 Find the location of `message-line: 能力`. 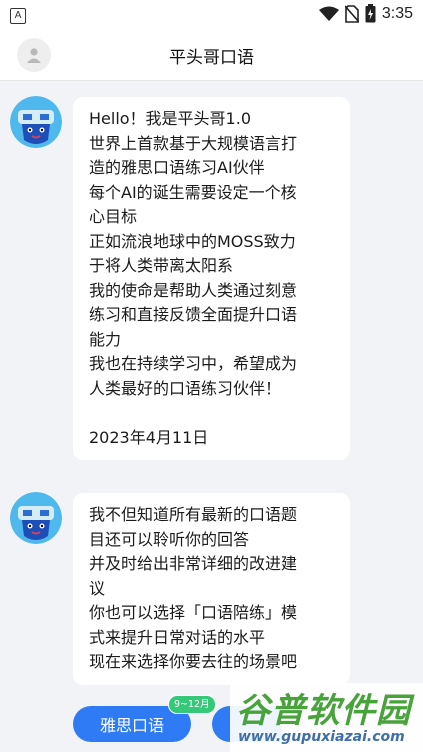

message-line: 能力 is located at coordinates (105, 339).